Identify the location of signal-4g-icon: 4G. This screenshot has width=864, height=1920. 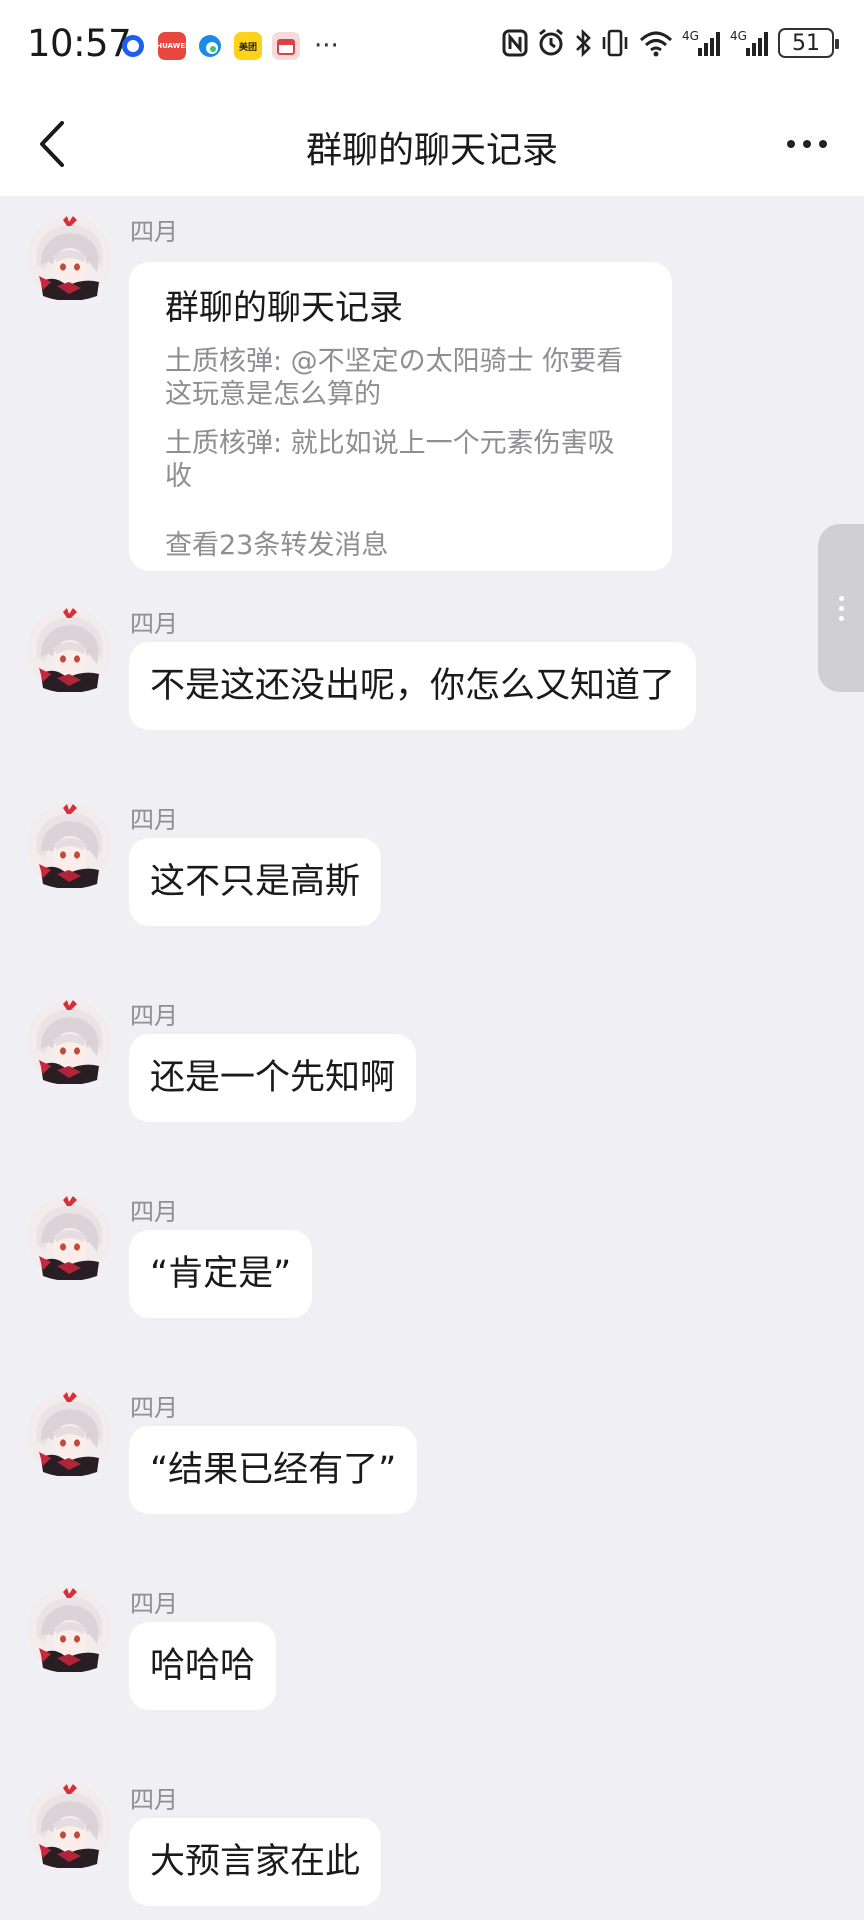
(701, 42).